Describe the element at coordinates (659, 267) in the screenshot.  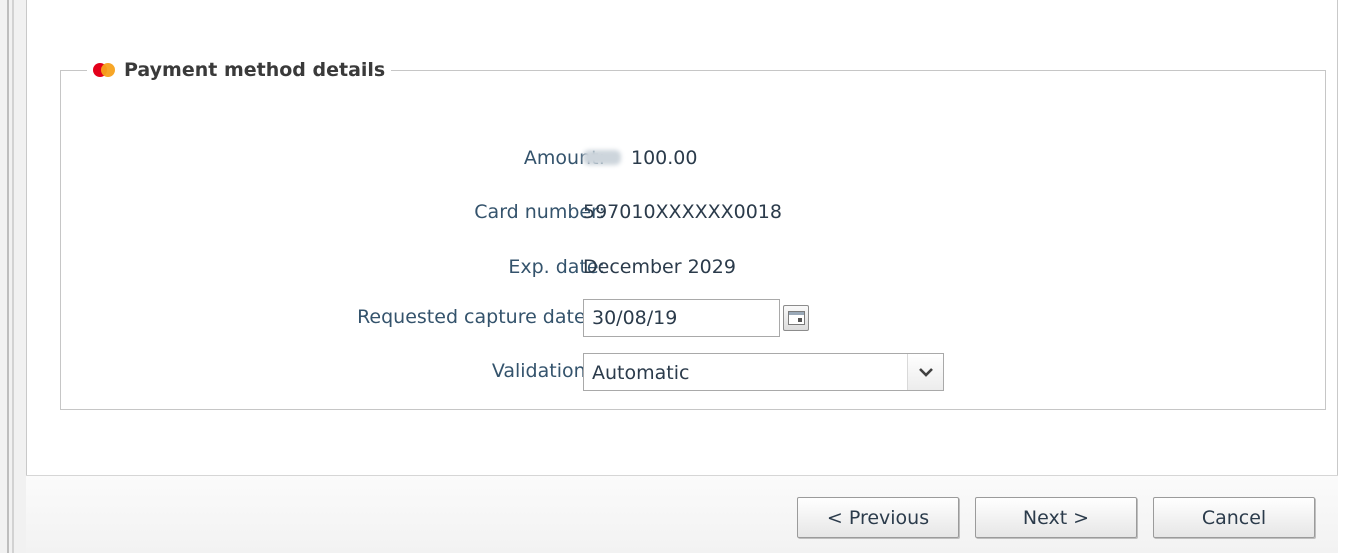
I see `exp-date-value: December 2029` at that location.